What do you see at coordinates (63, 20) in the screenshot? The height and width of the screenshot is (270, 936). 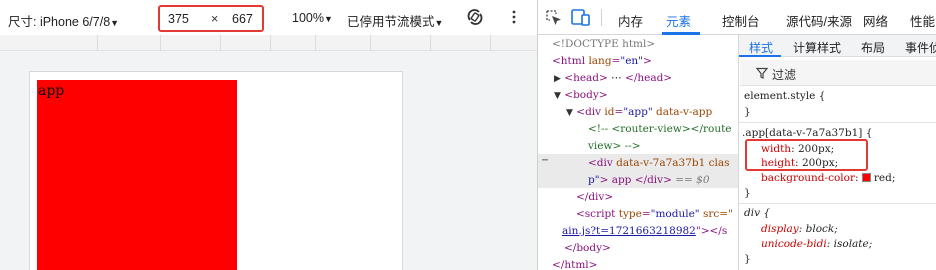 I see `device-select: 尺寸: iPhone 6/7/8▼` at bounding box center [63, 20].